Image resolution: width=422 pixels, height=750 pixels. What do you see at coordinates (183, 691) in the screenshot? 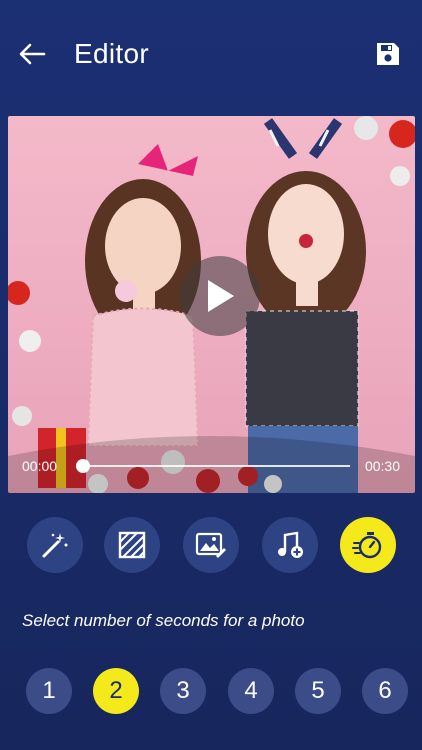
I see `seconds-option-3: 3` at bounding box center [183, 691].